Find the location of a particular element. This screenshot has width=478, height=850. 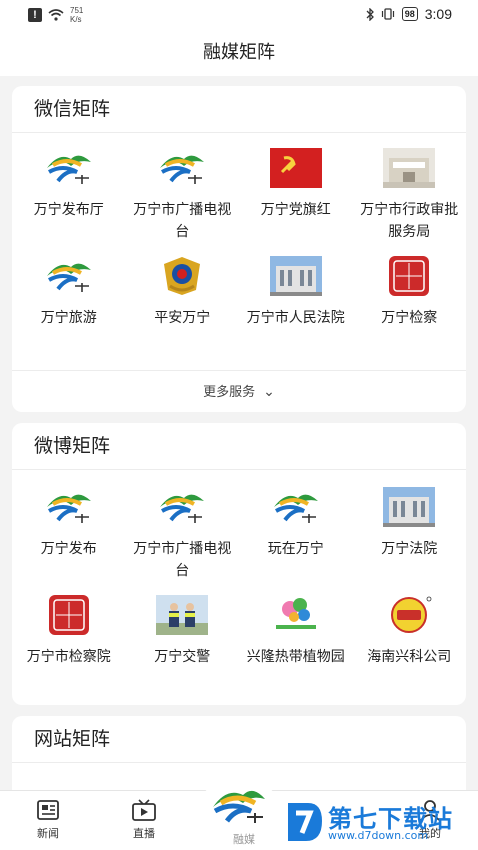

weibo-item-label: 兴隆热带植物园 is located at coordinates (295, 657).